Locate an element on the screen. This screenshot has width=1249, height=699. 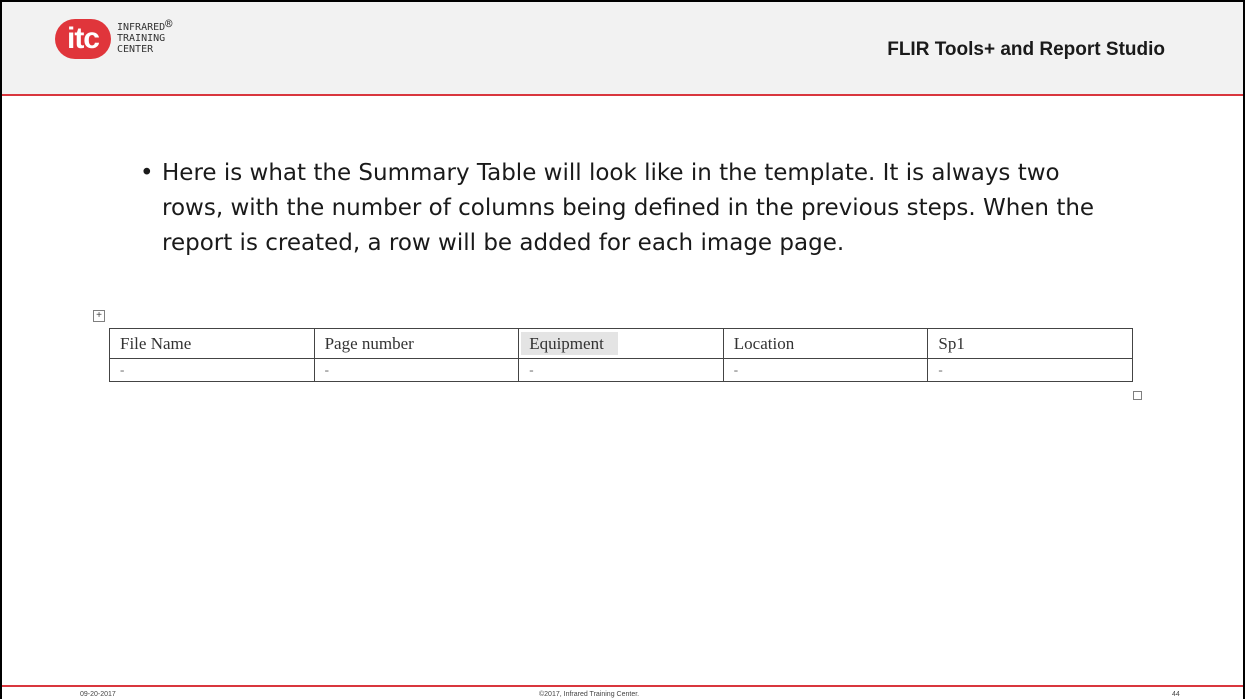
logo-wordmark: INFRARED® TRAINING CENTER is located at coordinates (172, 36).